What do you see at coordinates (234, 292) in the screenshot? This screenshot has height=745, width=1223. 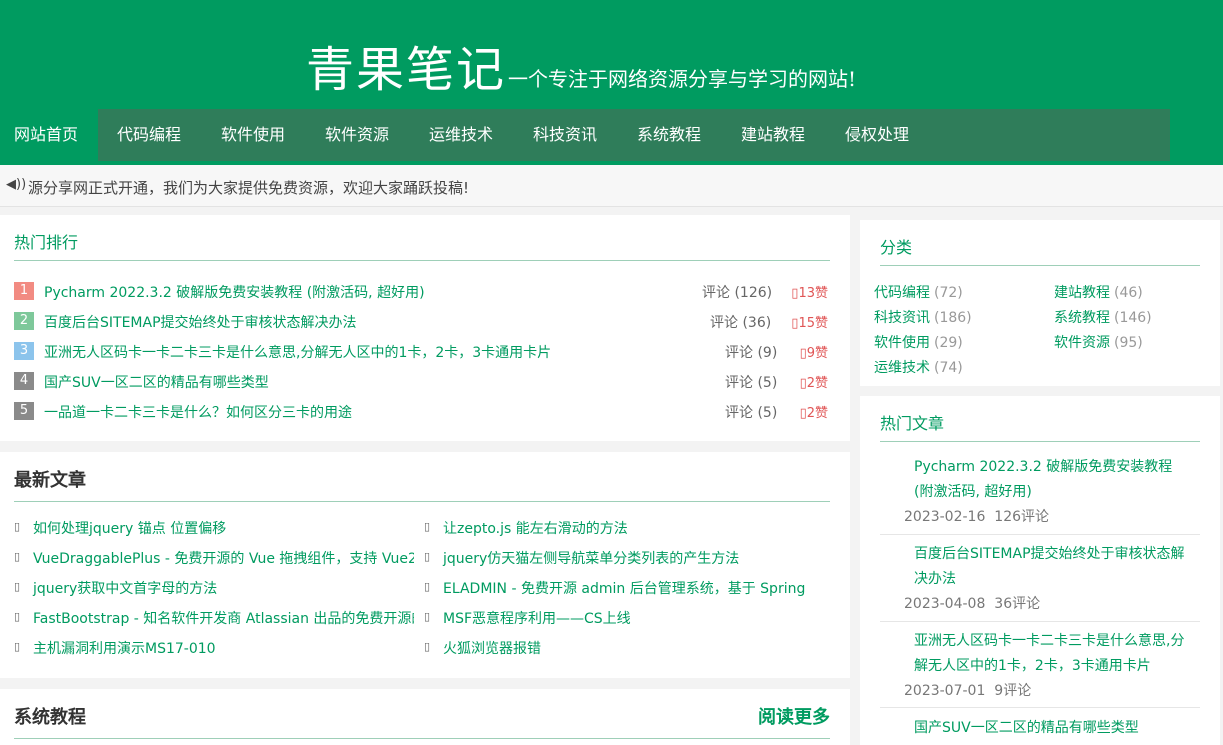 I see `rank-title: Pycharm 2022.3.2 破解版免费安装教程 (附激活码, 超好用)` at bounding box center [234, 292].